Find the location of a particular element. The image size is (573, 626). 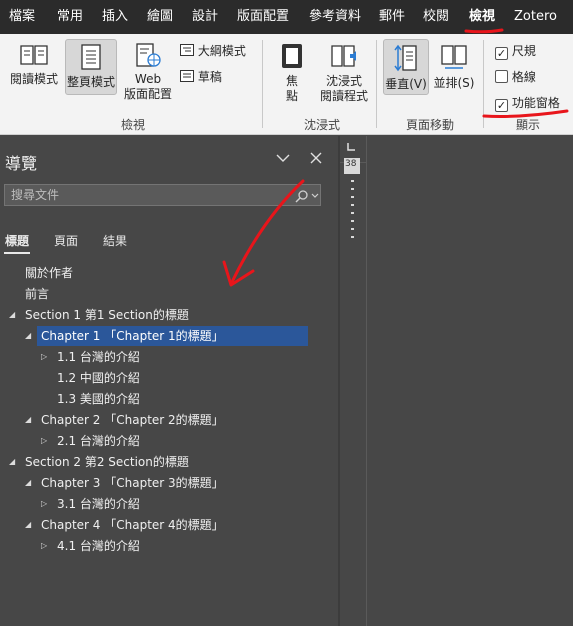

heading-item: Section 2 第2 Section的標題 is located at coordinates (107, 462).